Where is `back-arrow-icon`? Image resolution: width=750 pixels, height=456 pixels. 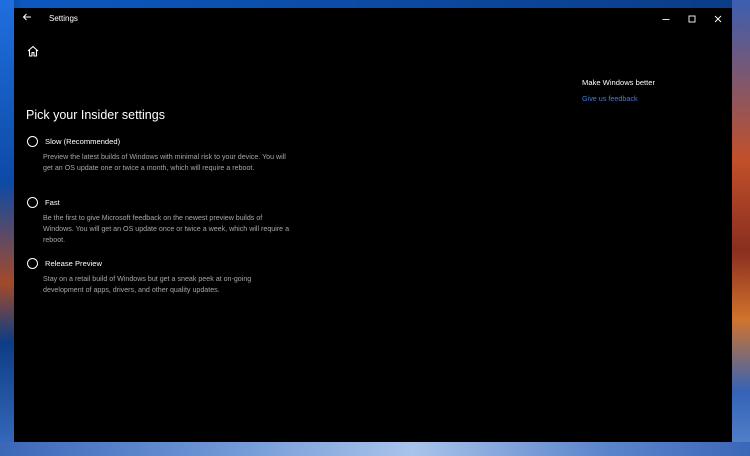 back-arrow-icon is located at coordinates (26, 17).